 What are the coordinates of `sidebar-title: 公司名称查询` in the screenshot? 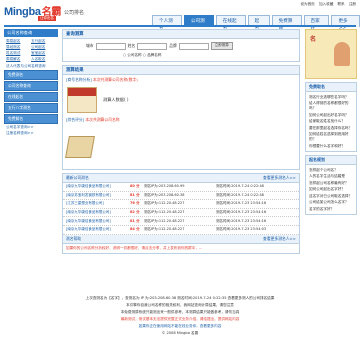 It's located at (31, 33).